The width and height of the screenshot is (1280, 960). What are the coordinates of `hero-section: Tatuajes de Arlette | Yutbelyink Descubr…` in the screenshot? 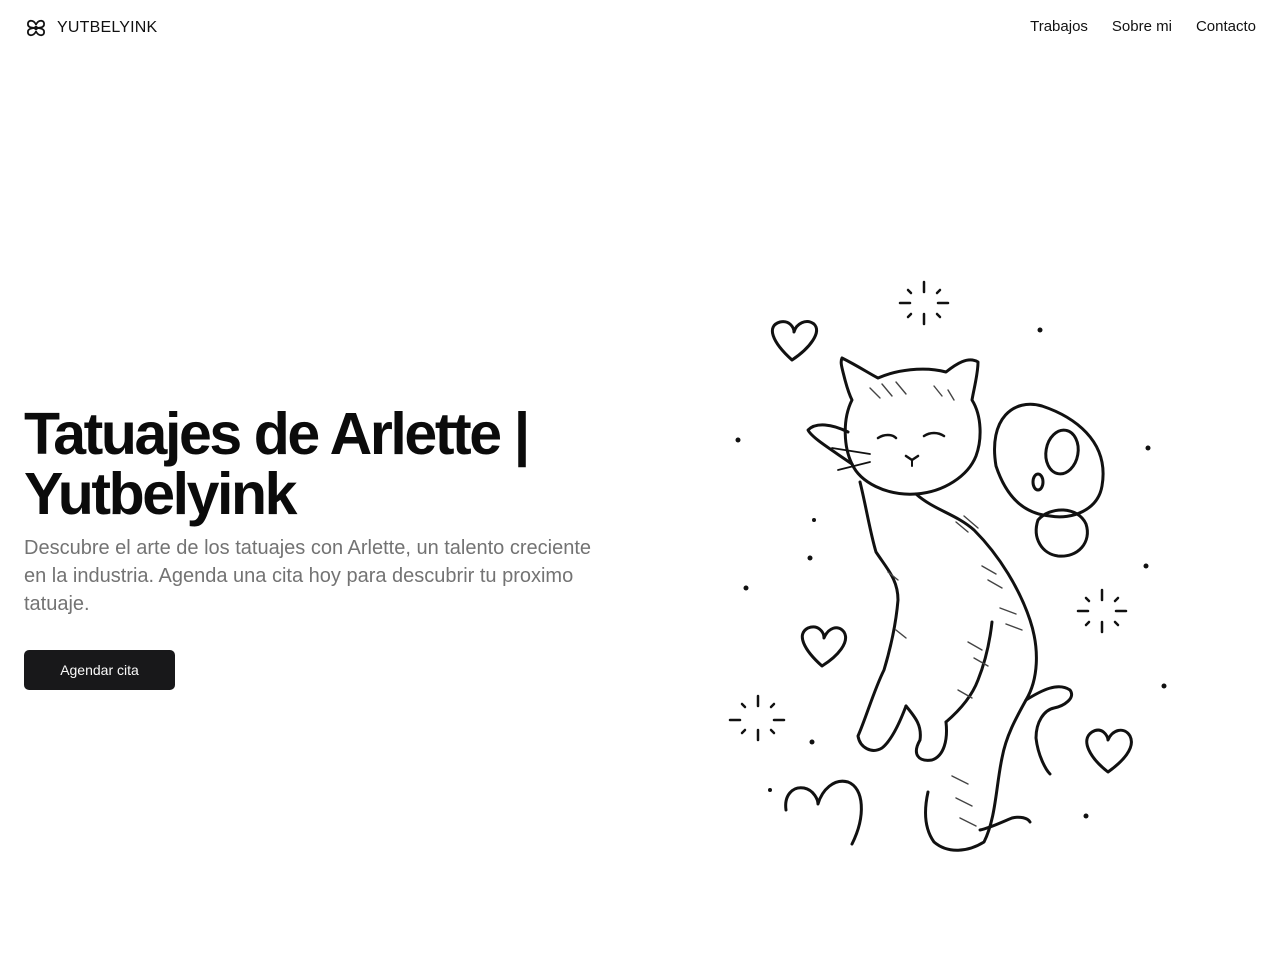 It's located at (324, 511).